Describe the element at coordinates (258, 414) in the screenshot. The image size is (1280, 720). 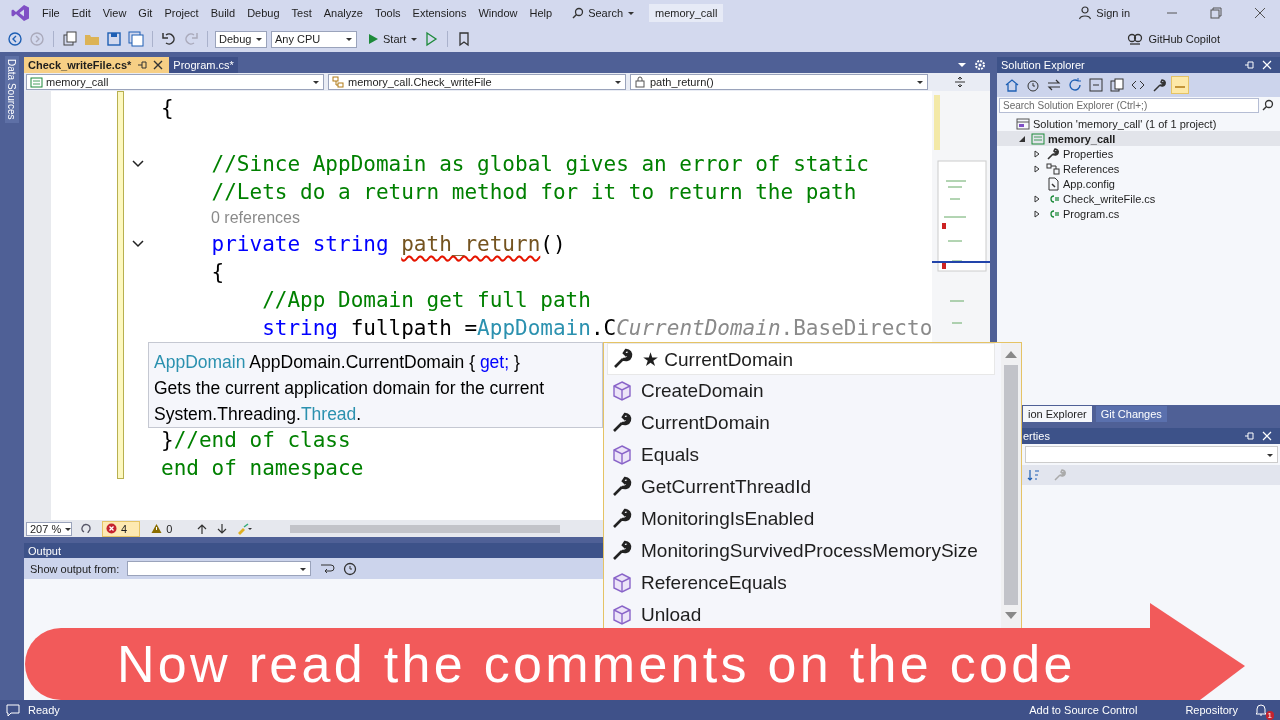
I see `tooltip-text: System.Threading.Thread.` at that location.